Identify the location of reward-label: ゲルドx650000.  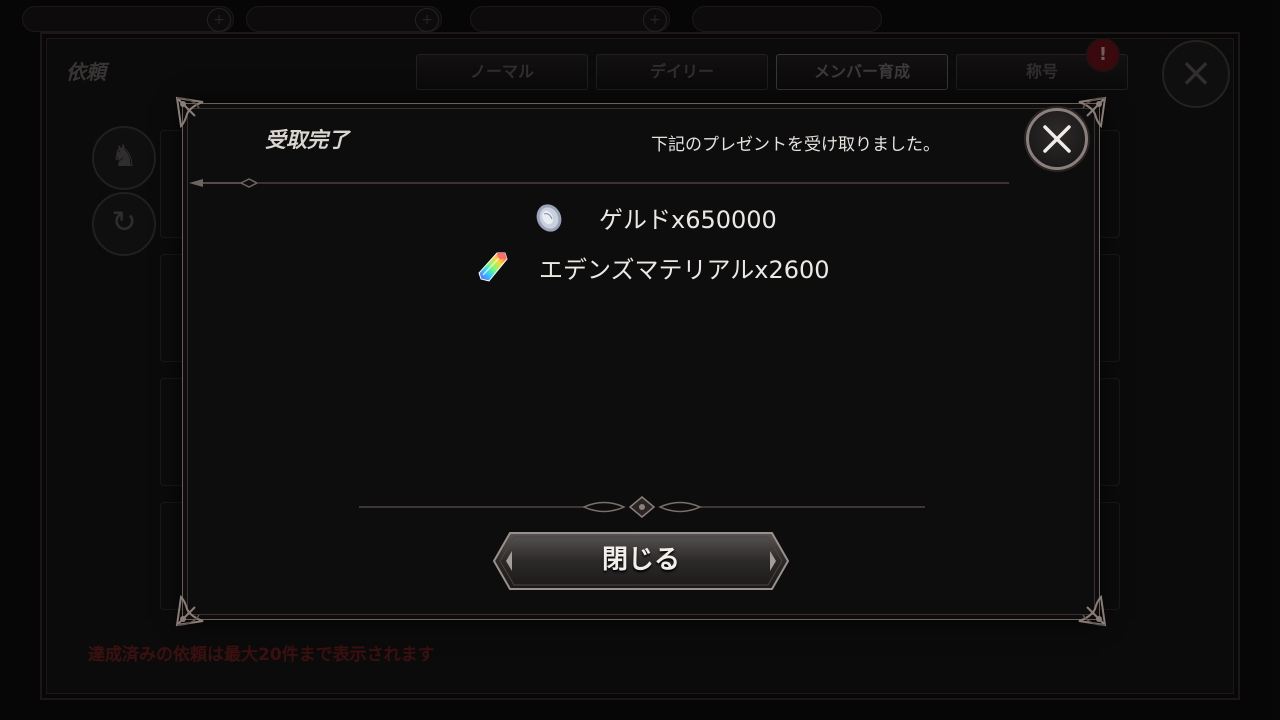
(688, 220).